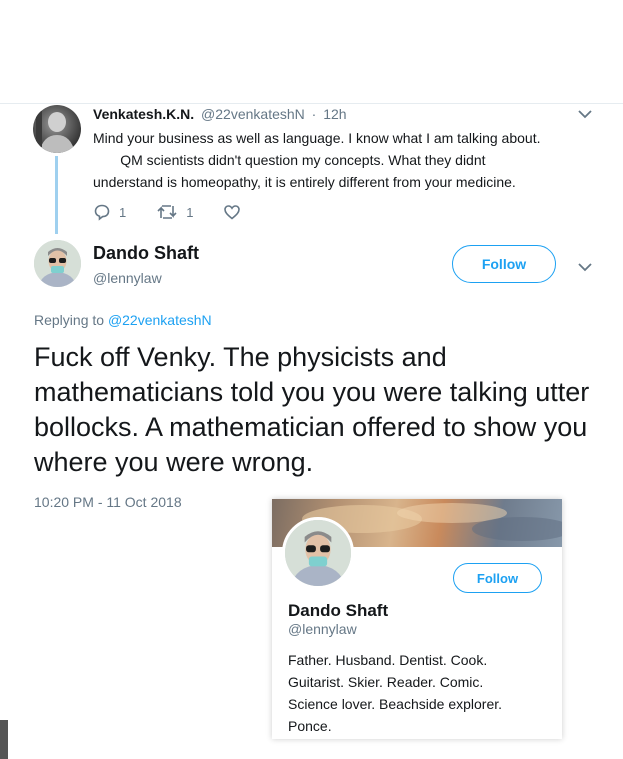 The image size is (623, 759). Describe the element at coordinates (497, 578) in the screenshot. I see `card-follow-button: Follow` at that location.